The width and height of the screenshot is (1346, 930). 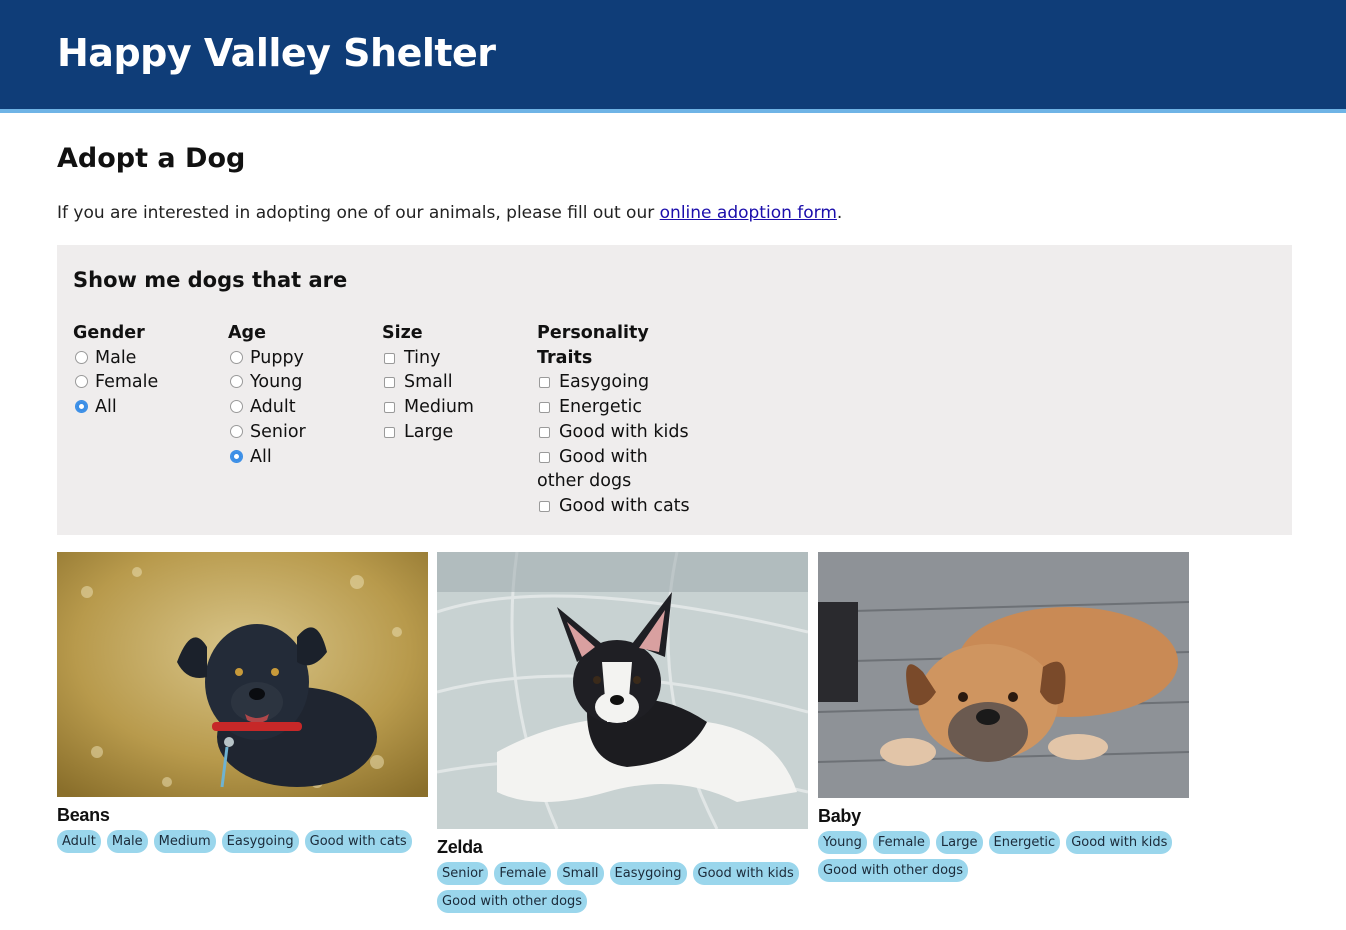 What do you see at coordinates (151, 158) in the screenshot?
I see `page-title: Adopt a Dog` at bounding box center [151, 158].